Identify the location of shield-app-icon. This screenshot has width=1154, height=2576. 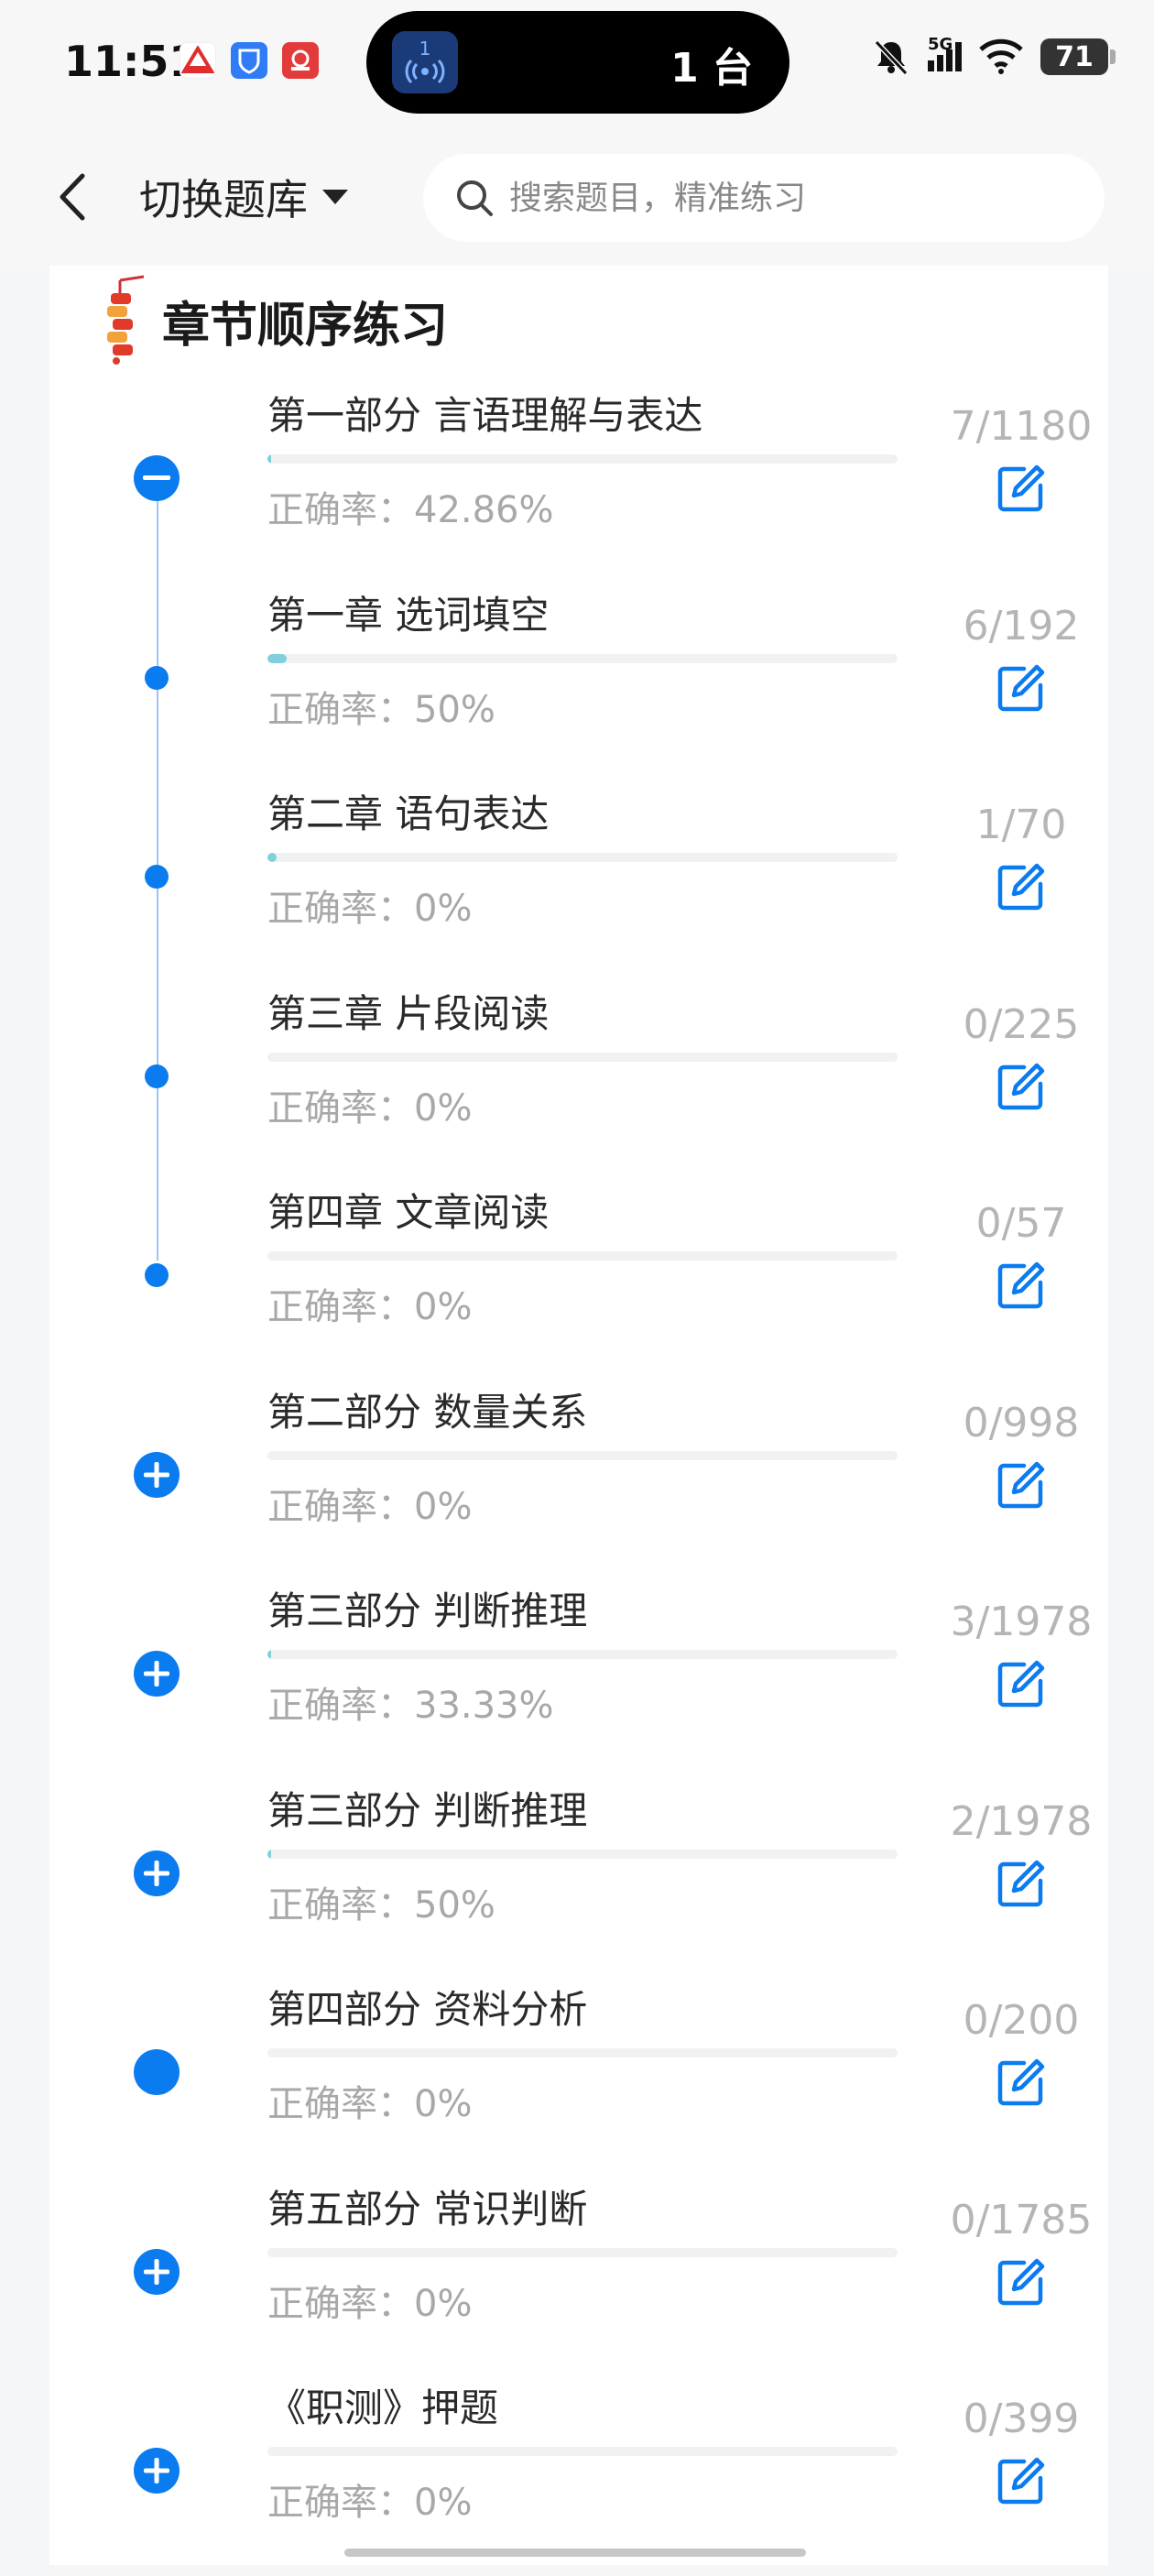
(249, 61).